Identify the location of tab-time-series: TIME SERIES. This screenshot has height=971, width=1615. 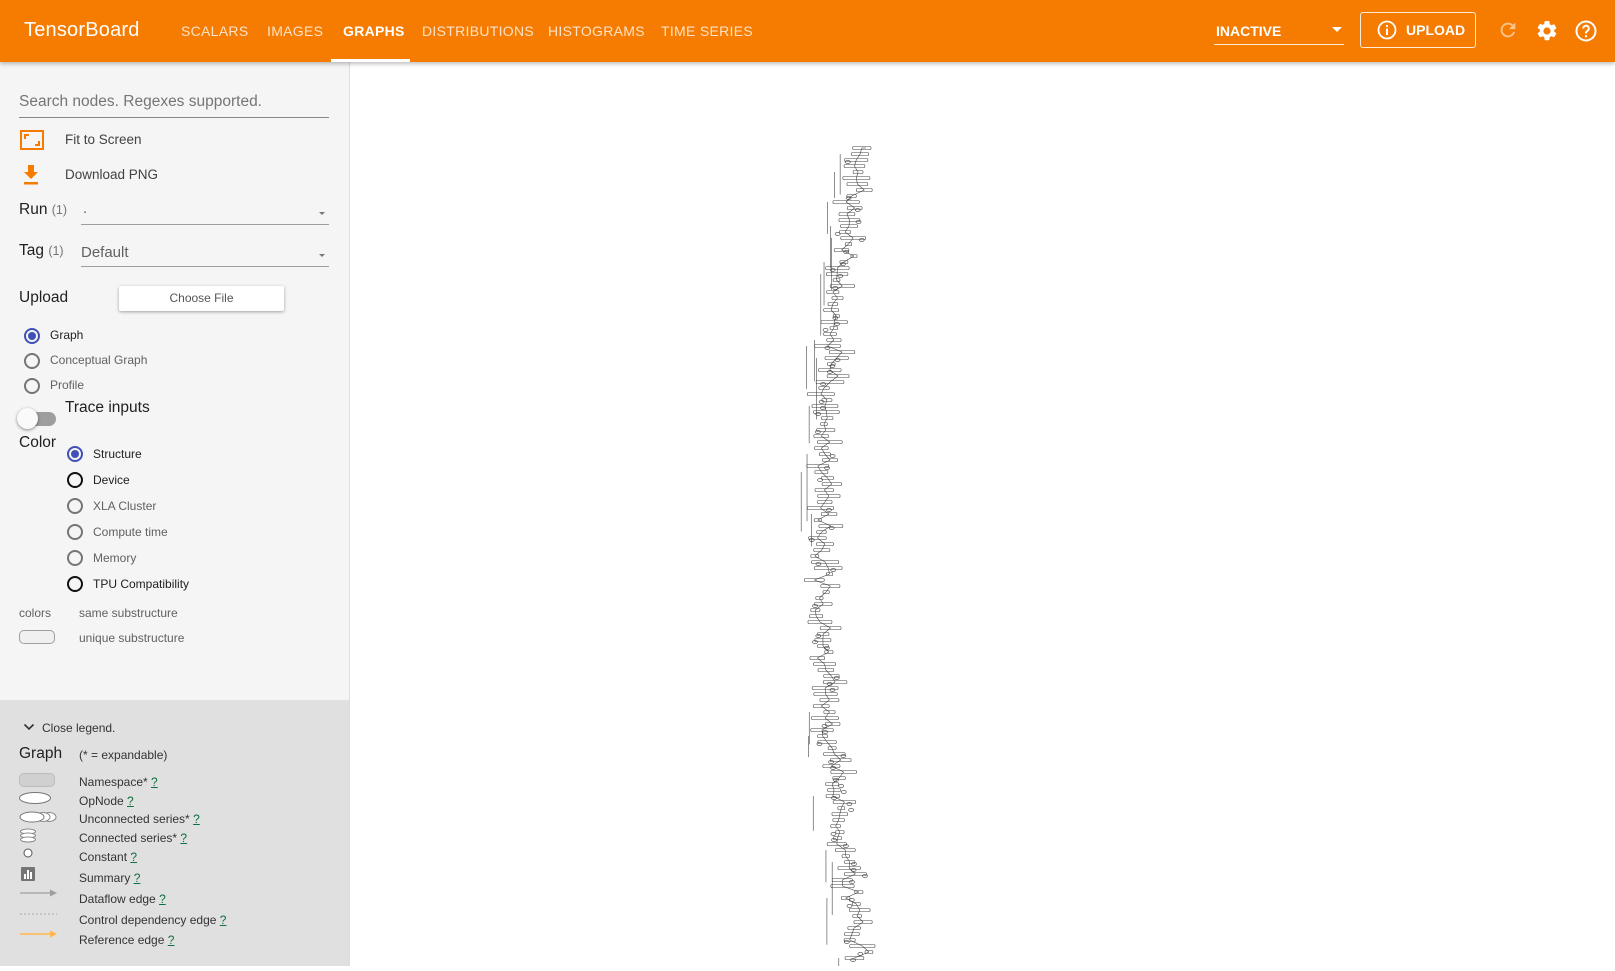
(707, 31).